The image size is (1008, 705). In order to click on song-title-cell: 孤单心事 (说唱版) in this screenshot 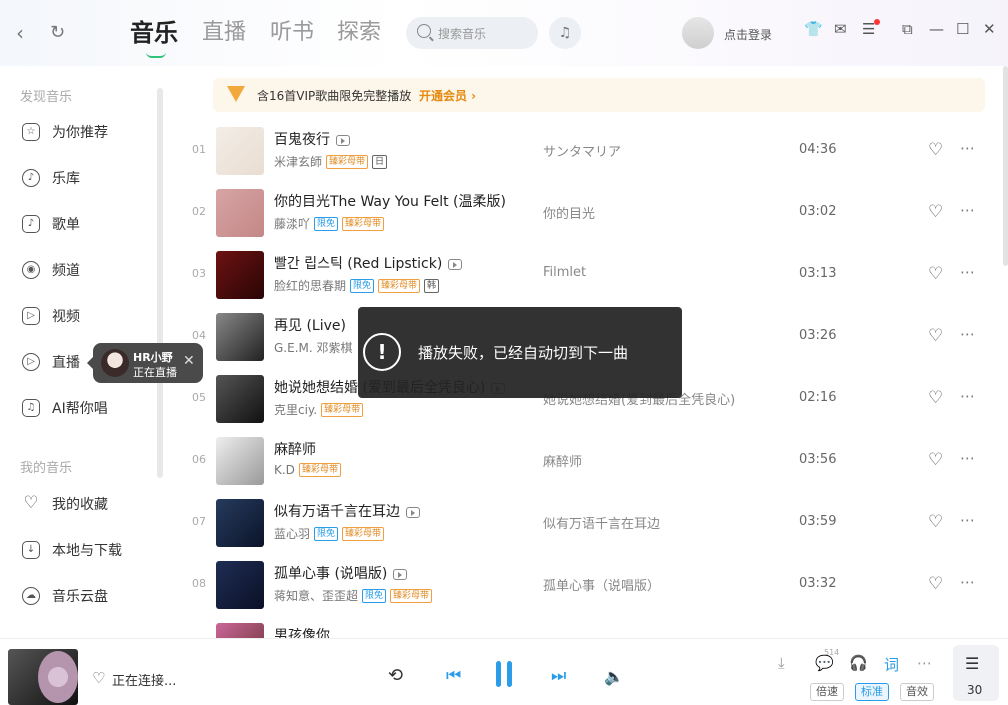, I will do `click(341, 573)`.